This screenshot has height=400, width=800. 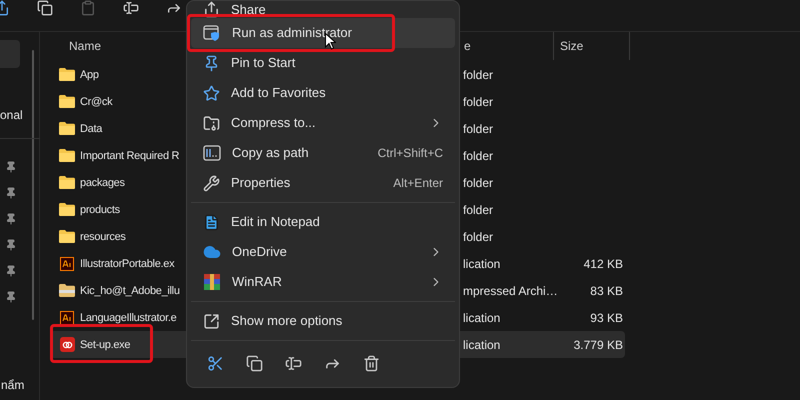 I want to click on file-size: 412 KB, so click(x=602, y=264).